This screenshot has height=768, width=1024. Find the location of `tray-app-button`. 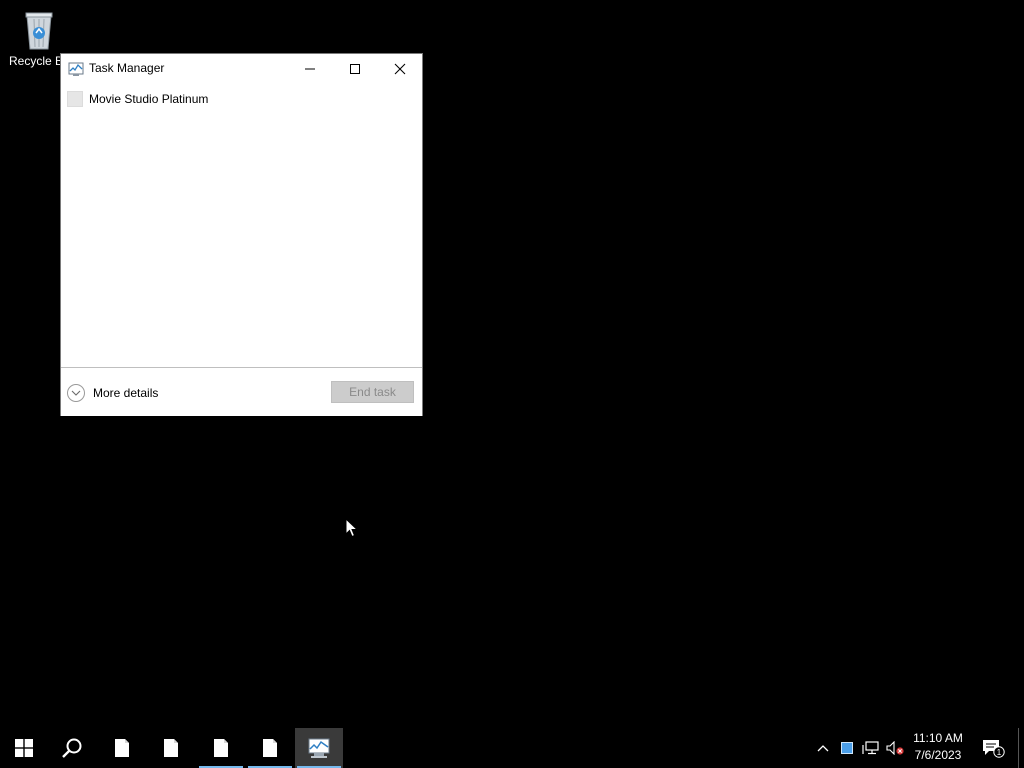

tray-app-button is located at coordinates (847, 748).